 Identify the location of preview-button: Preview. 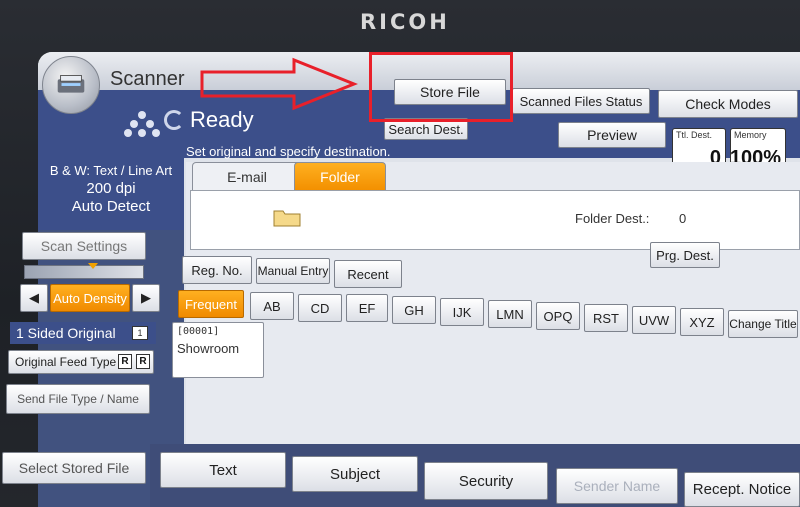
(612, 135).